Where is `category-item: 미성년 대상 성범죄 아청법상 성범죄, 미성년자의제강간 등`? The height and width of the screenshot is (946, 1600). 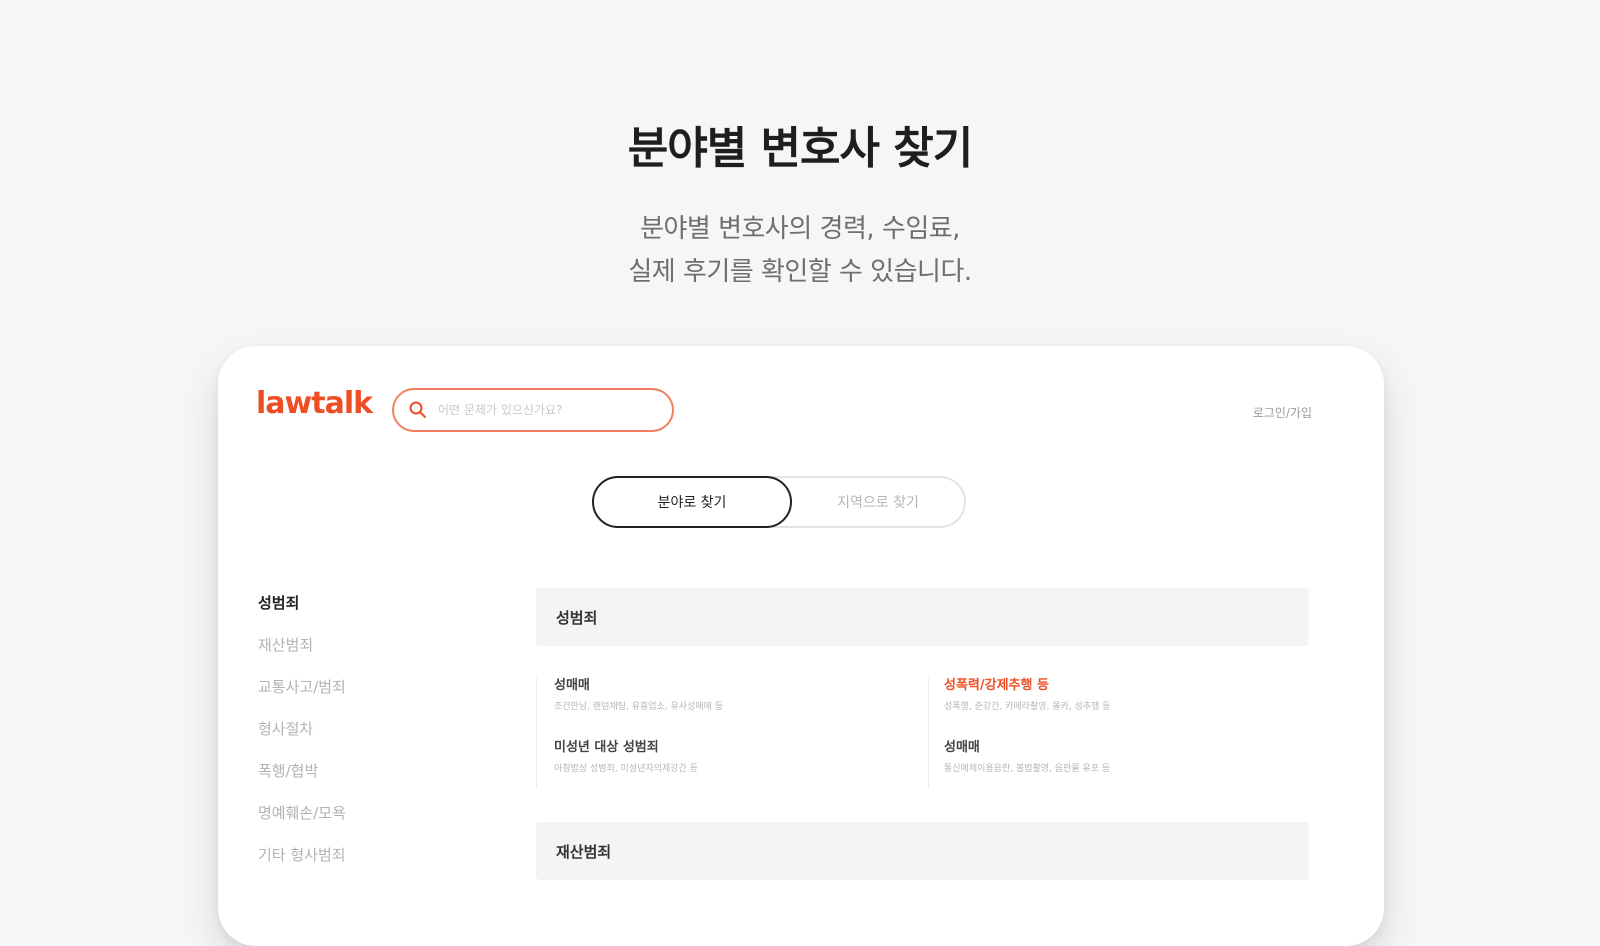 category-item: 미성년 대상 성범죄 아청법상 성범죄, 미성년자의제강간 등 is located at coordinates (626, 755).